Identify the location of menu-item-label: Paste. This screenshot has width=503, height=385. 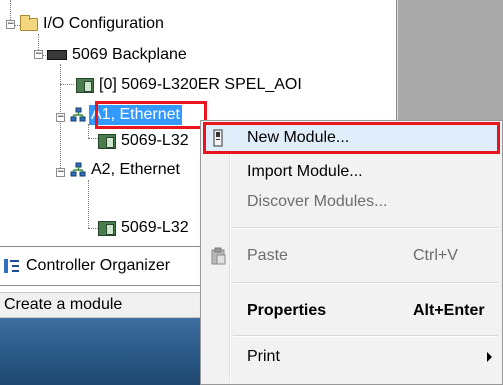
(267, 255).